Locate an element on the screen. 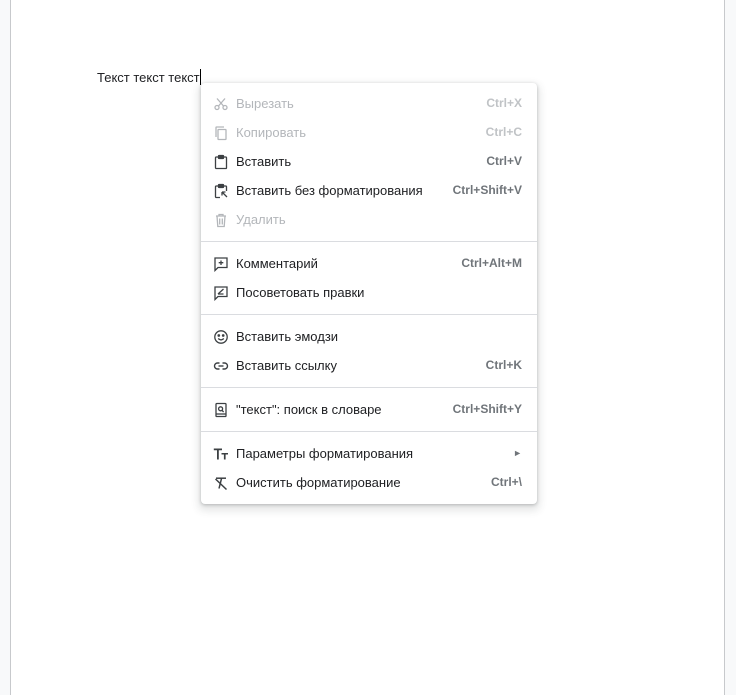 This screenshot has height=695, width=736. menu-item-shortcut: Ctrl+\ is located at coordinates (506, 482).